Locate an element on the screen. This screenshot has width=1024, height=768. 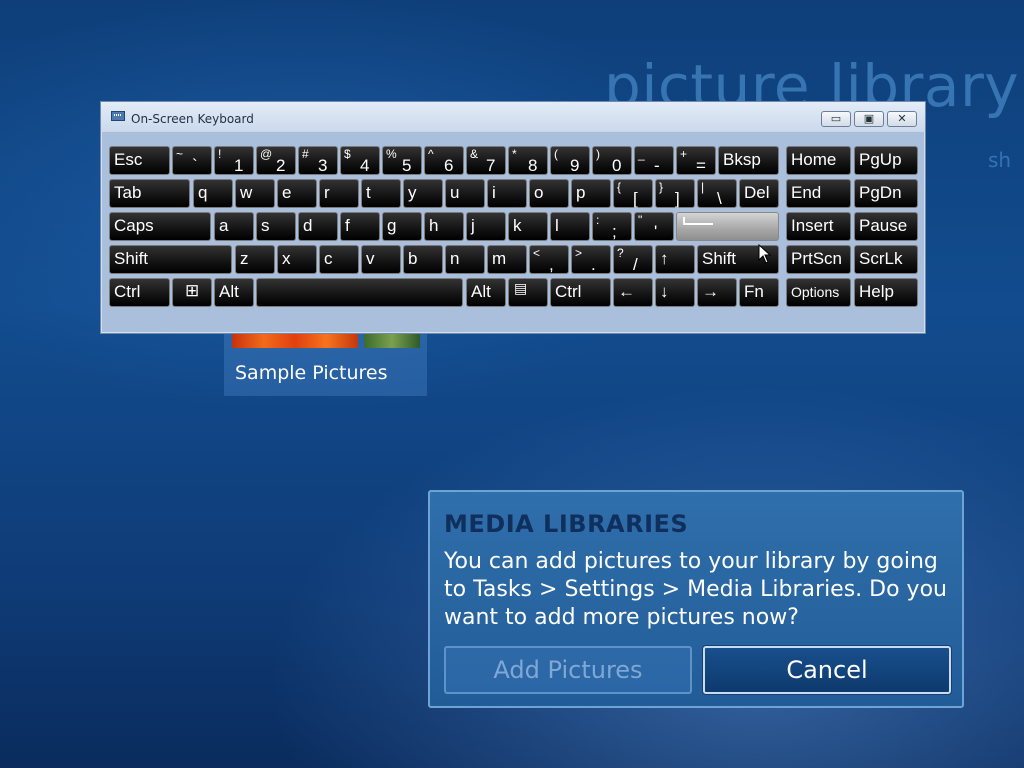
key-left-arrow: ← is located at coordinates (633, 292).